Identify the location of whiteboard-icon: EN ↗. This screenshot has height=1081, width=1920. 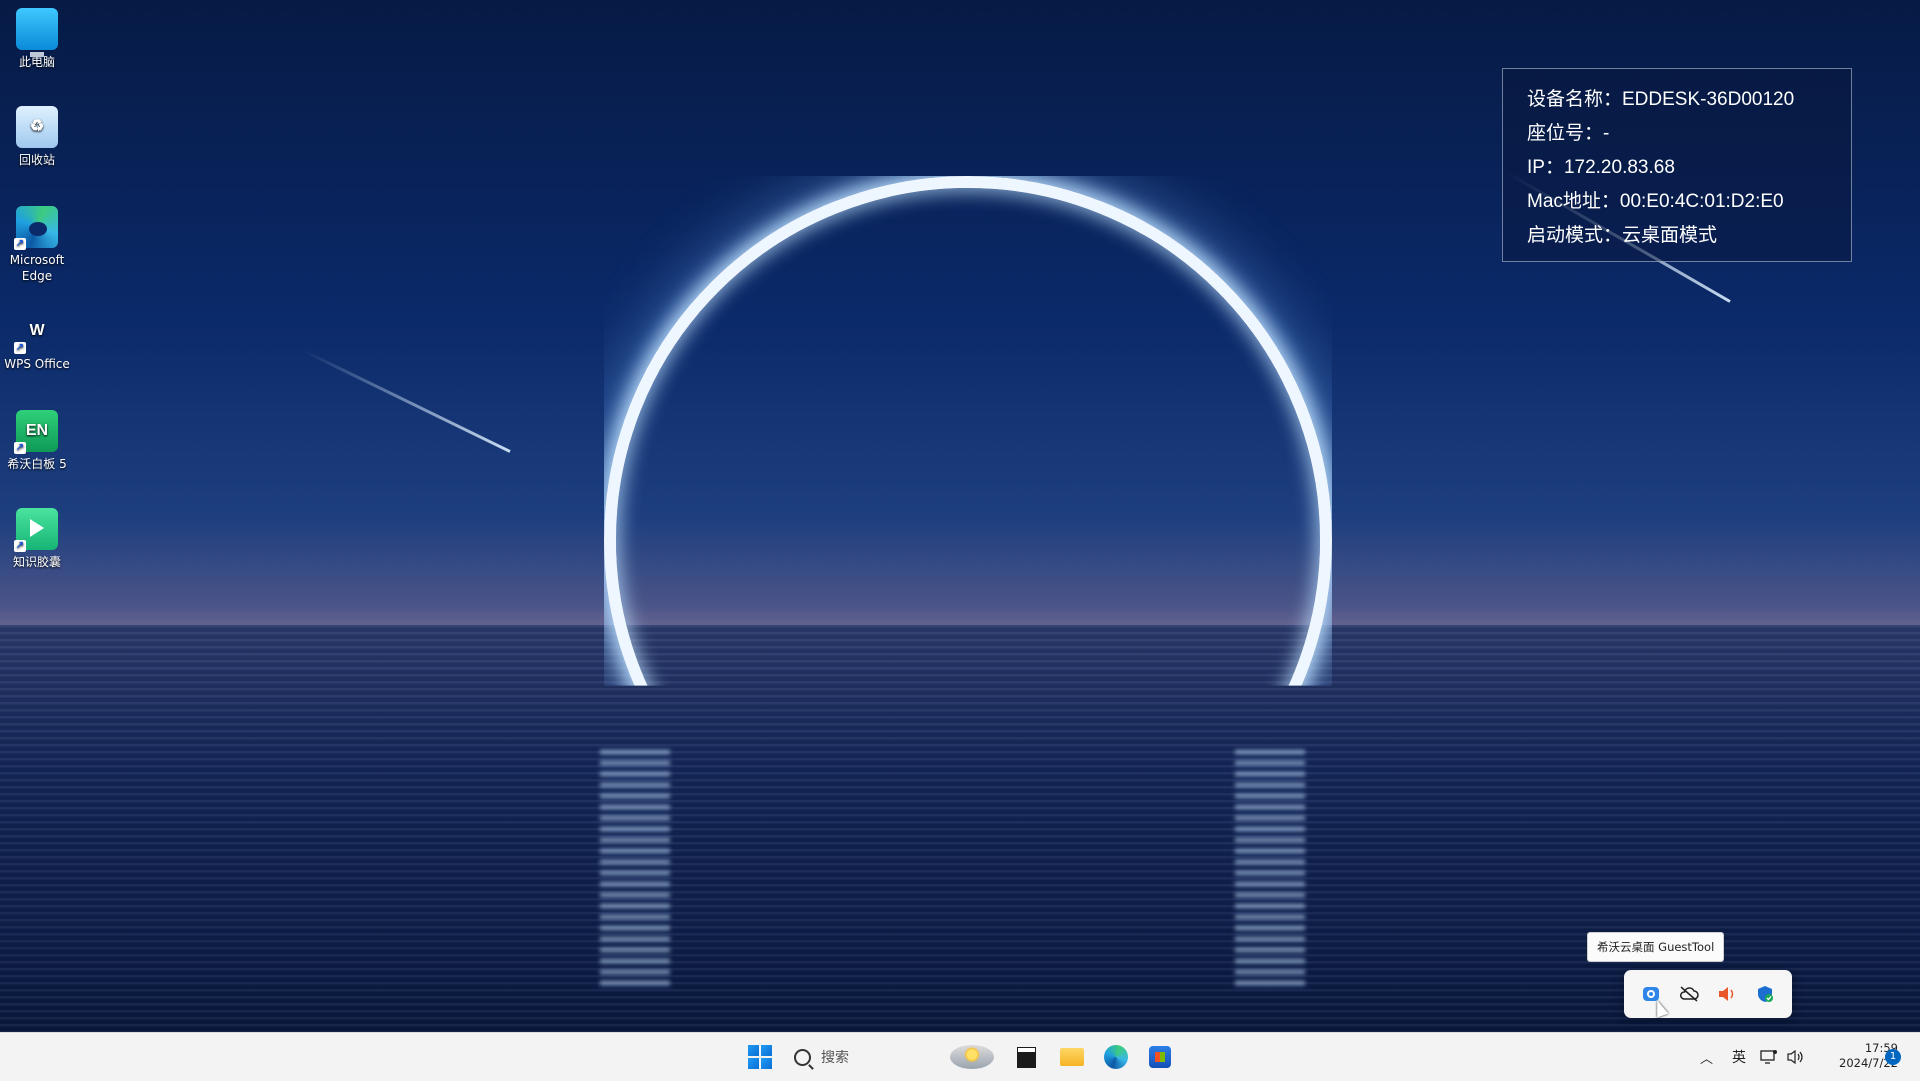
(36, 432).